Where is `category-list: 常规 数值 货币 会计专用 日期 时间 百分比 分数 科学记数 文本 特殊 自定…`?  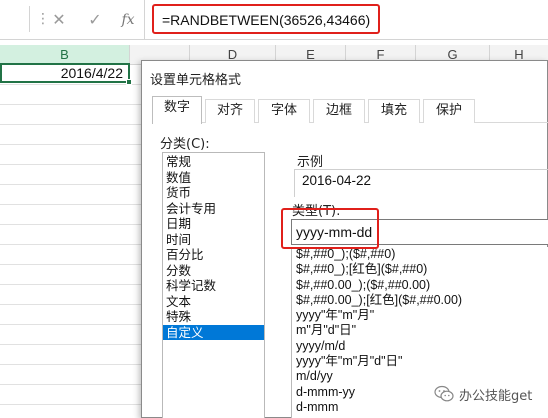 category-list: 常规 数值 货币 会计专用 日期 时间 百分比 分数 科学记数 文本 特殊 自定… is located at coordinates (213, 285).